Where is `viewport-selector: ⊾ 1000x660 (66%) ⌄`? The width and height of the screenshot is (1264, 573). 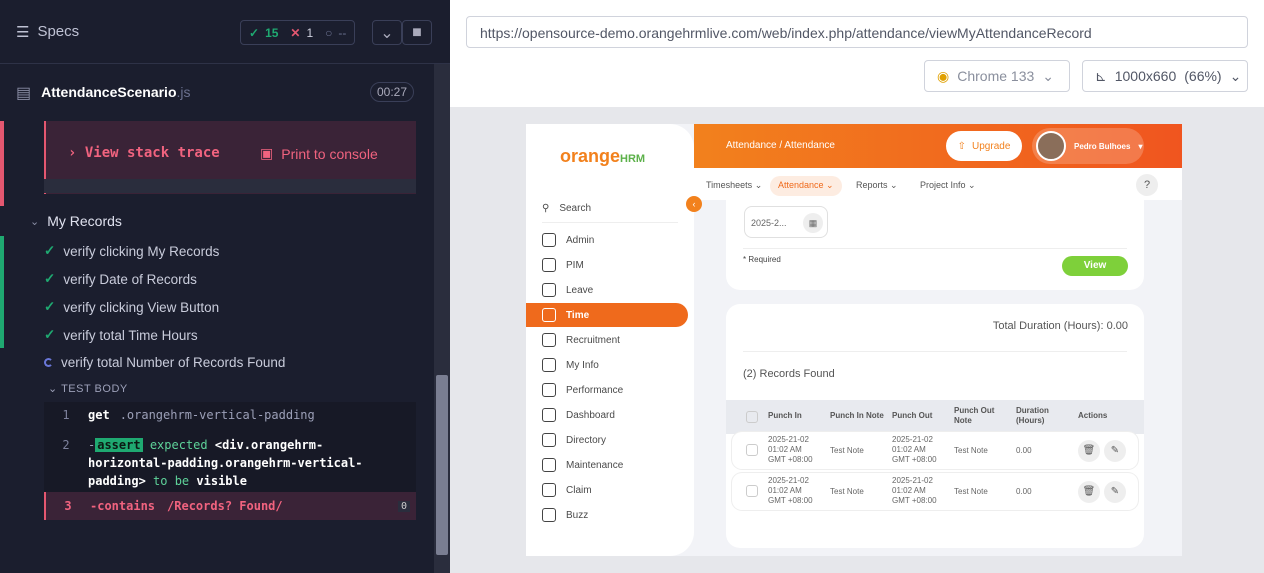 viewport-selector: ⊾ 1000x660 (66%) ⌄ is located at coordinates (1165, 76).